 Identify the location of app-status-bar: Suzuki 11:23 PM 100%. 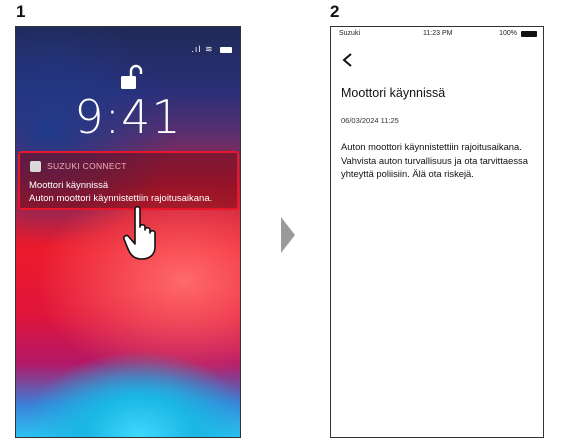
(437, 35).